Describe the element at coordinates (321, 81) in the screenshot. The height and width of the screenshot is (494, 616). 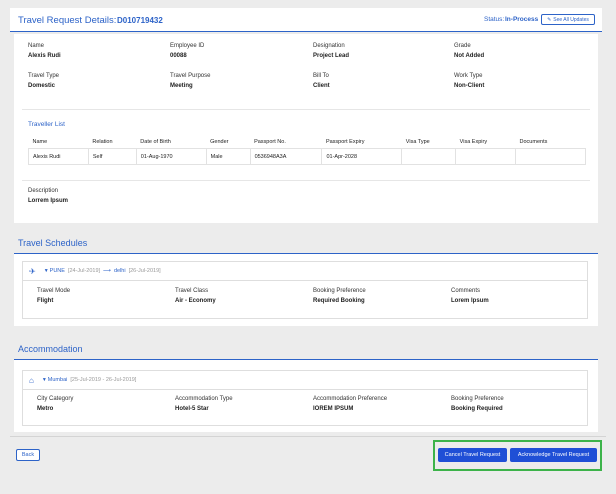
I see `detail-bill-to: Bill To Client` at that location.